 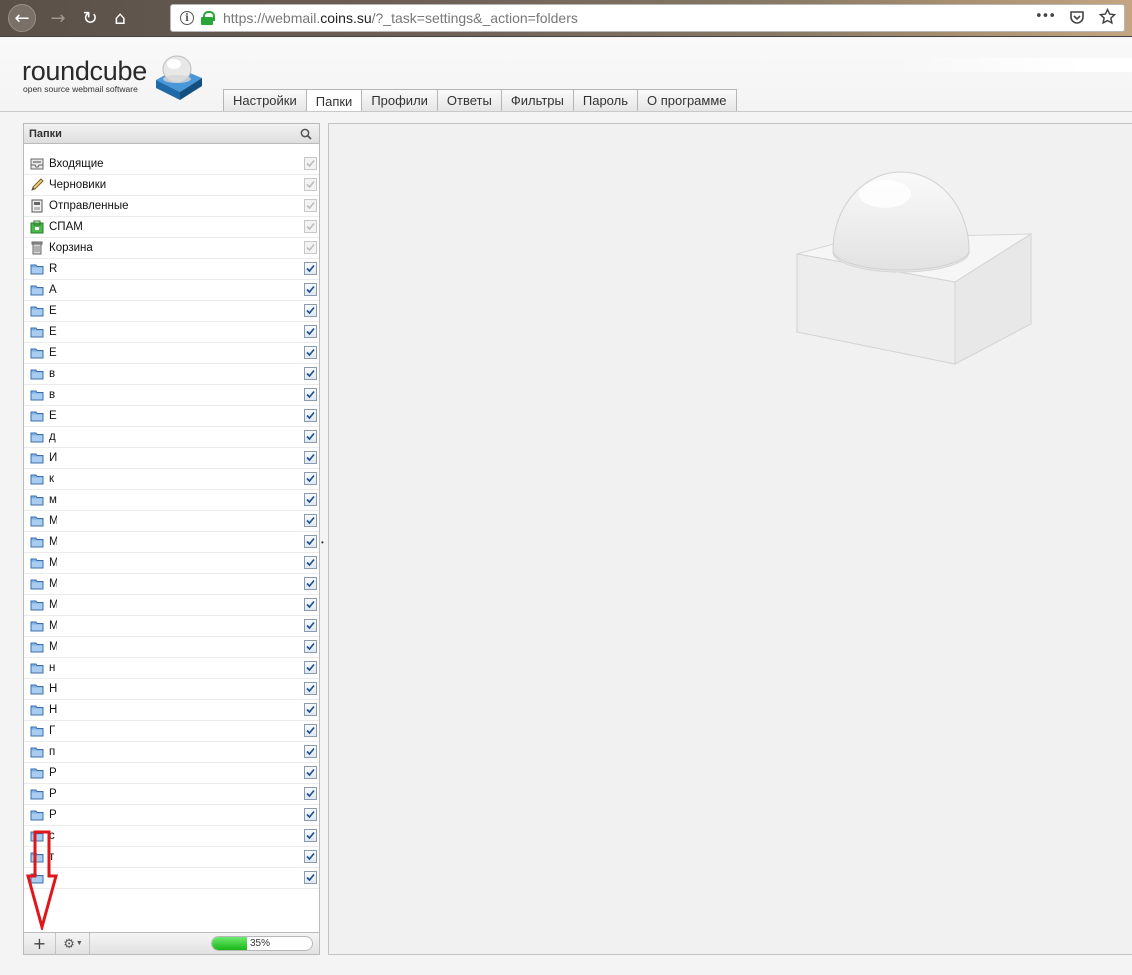 I want to click on url-domain: coins.su, so click(x=346, y=18).